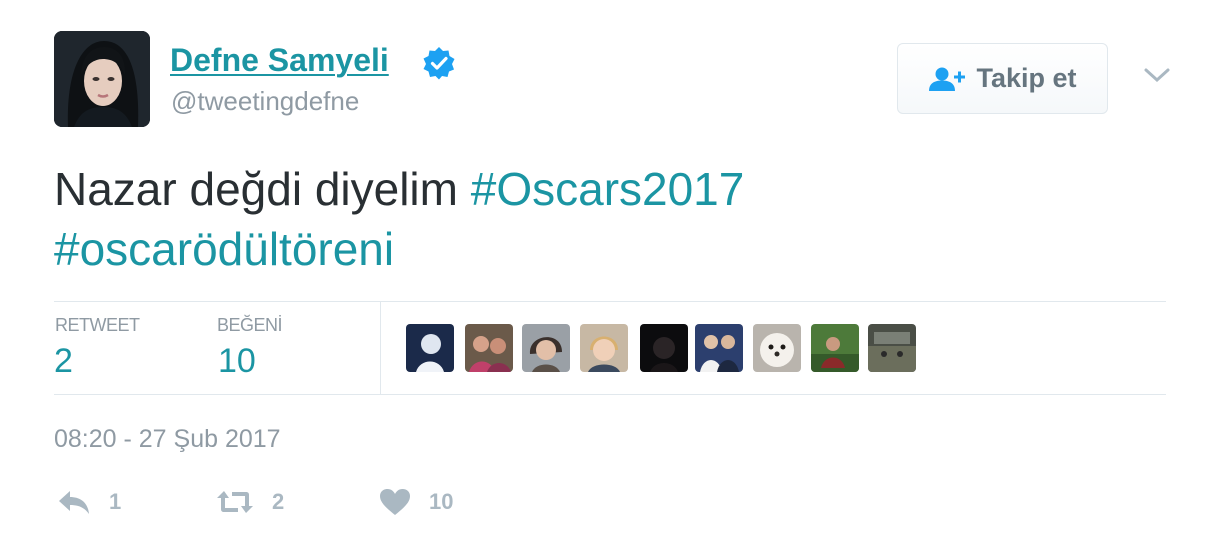 This screenshot has height=555, width=1205. Describe the element at coordinates (416, 502) in the screenshot. I see `like-action: 10` at that location.